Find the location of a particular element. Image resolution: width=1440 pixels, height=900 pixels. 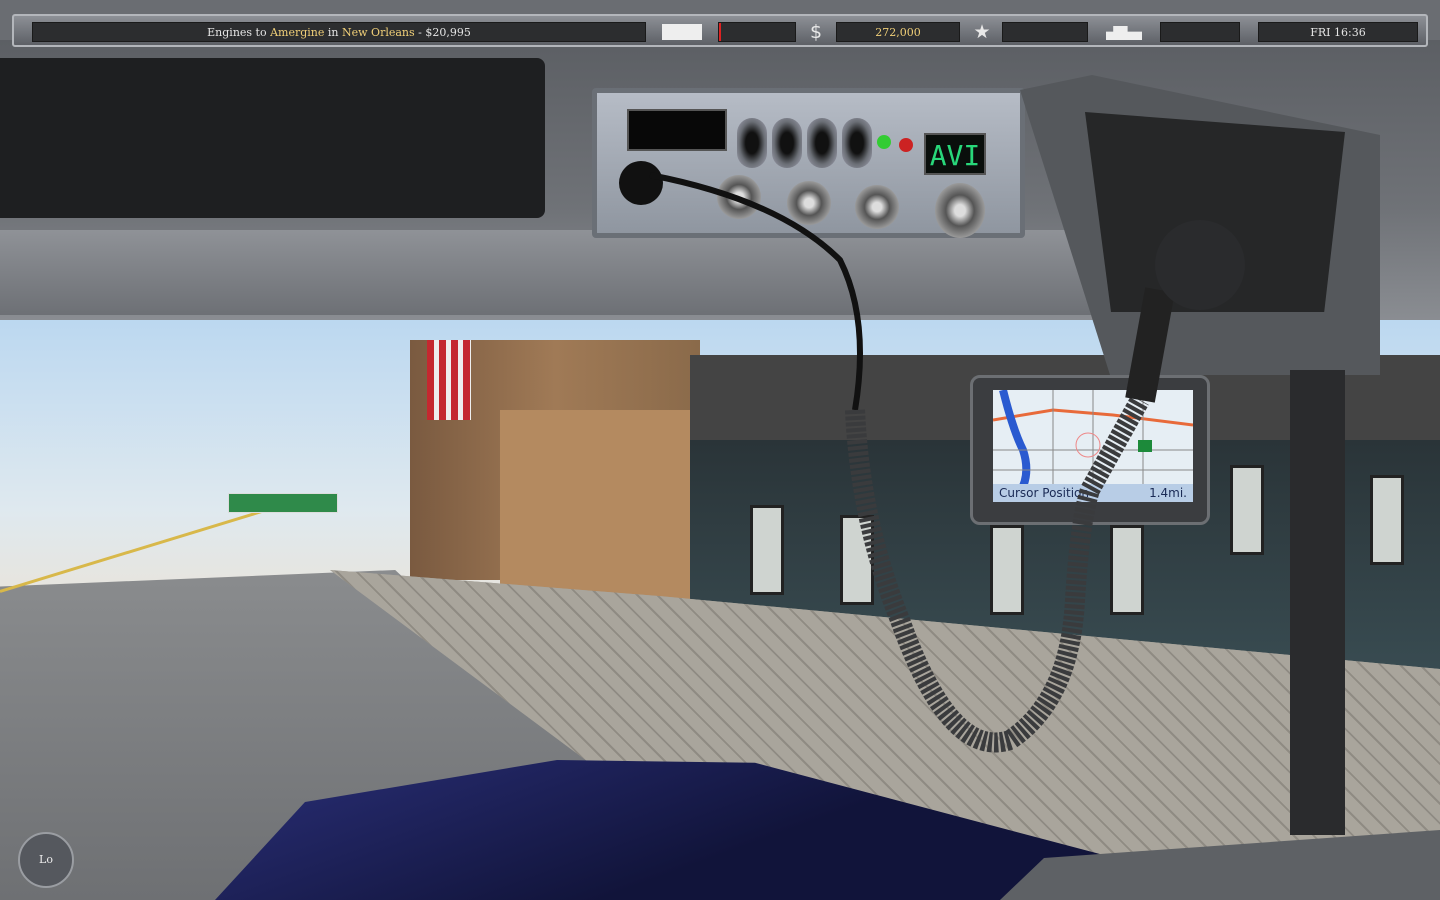

trailer-damage-bar is located at coordinates (757, 32).